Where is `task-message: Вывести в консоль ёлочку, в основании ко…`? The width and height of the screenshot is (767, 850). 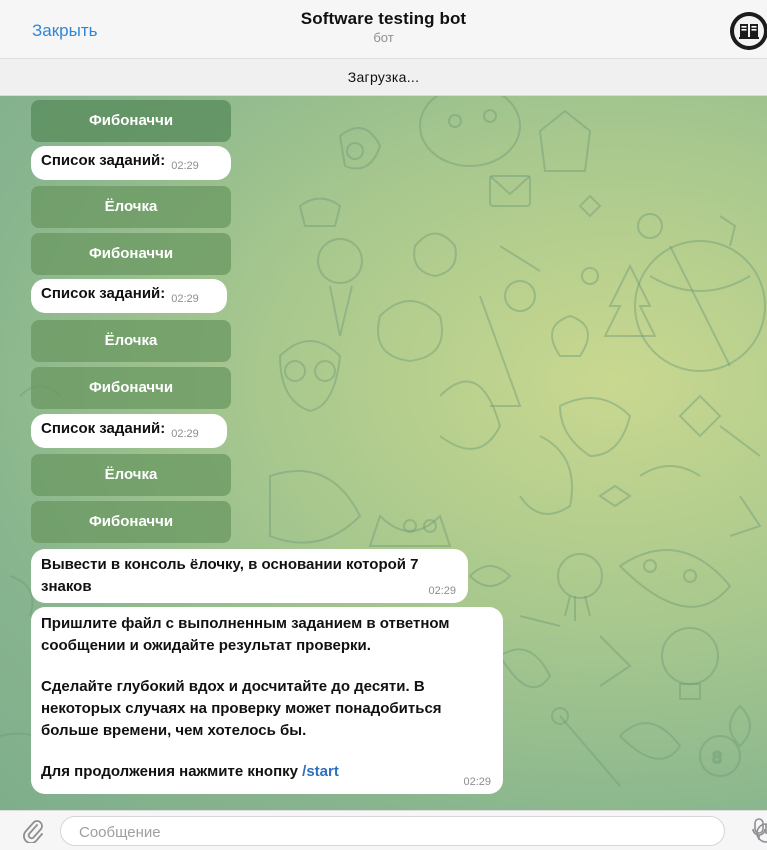
task-message: Вывести в консоль ёлочку, в основании ко… is located at coordinates (249, 576).